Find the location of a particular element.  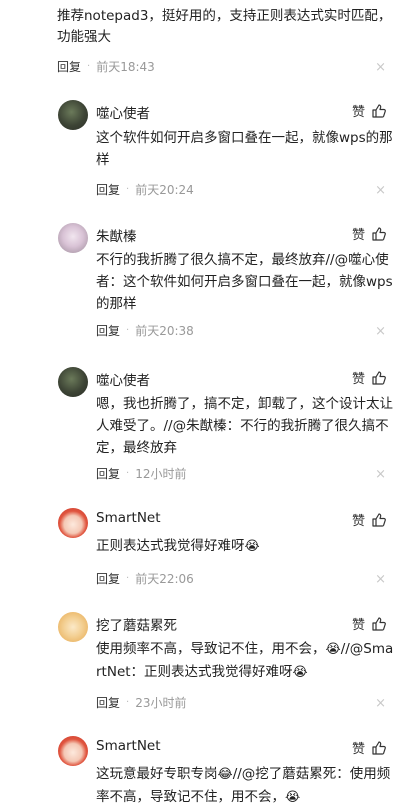

top-comment-meta: 回复 · 前天18:43 is located at coordinates (106, 66).